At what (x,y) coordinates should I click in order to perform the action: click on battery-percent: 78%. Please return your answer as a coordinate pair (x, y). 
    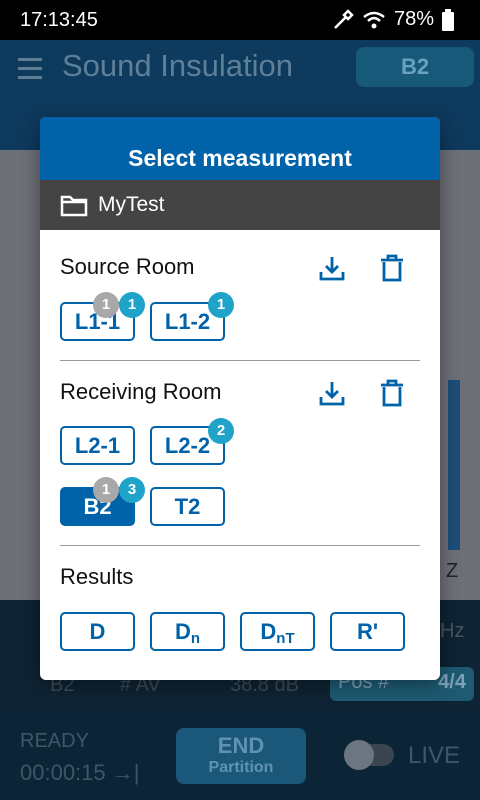
    Looking at the image, I should click on (413, 19).